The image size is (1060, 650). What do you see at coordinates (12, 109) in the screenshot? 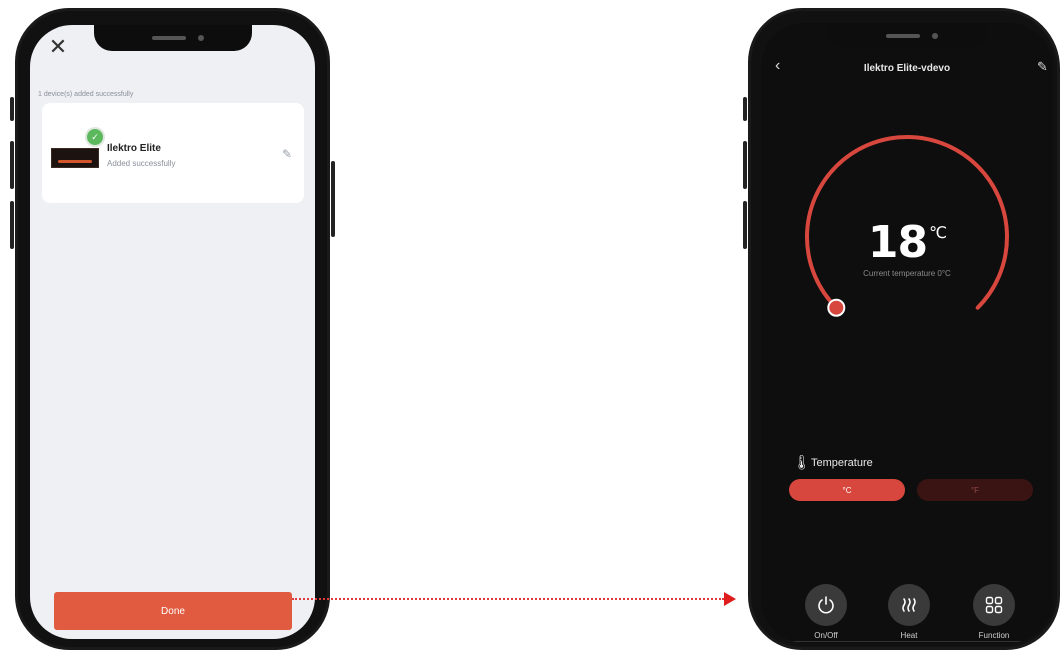
I see `left-phone-mute-switch` at bounding box center [12, 109].